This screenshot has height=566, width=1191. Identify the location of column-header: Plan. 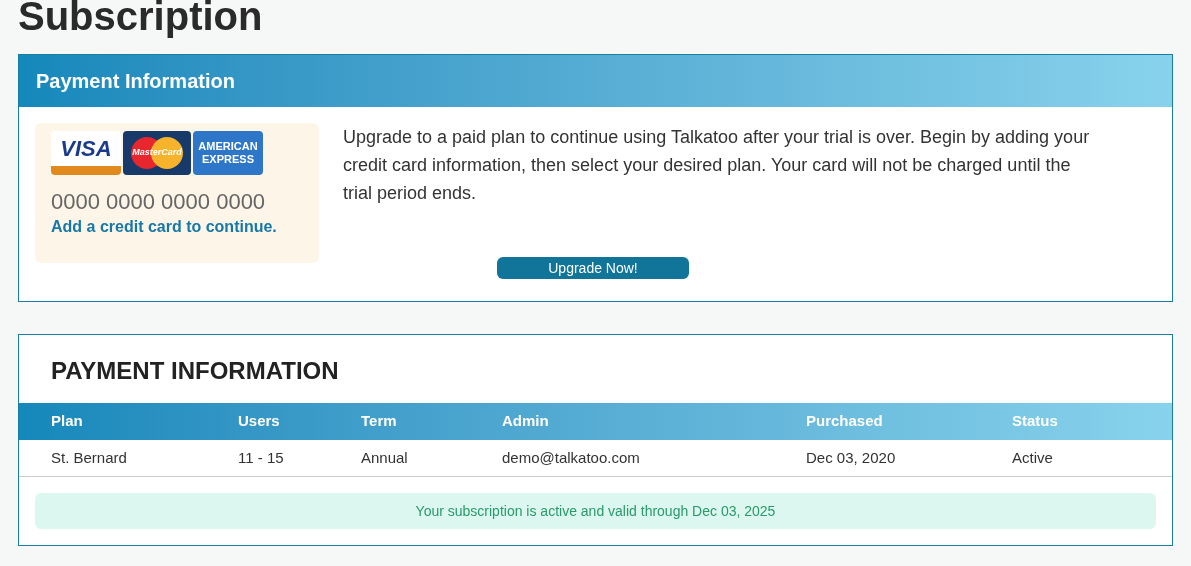
(67, 421).